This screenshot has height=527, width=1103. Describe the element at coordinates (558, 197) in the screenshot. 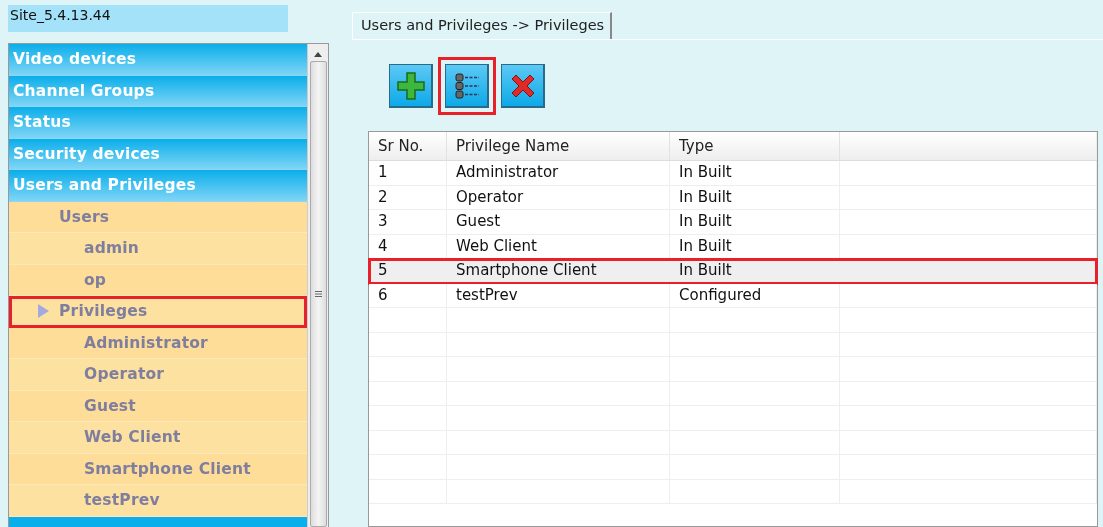

I see `table-cell: Operator` at that location.